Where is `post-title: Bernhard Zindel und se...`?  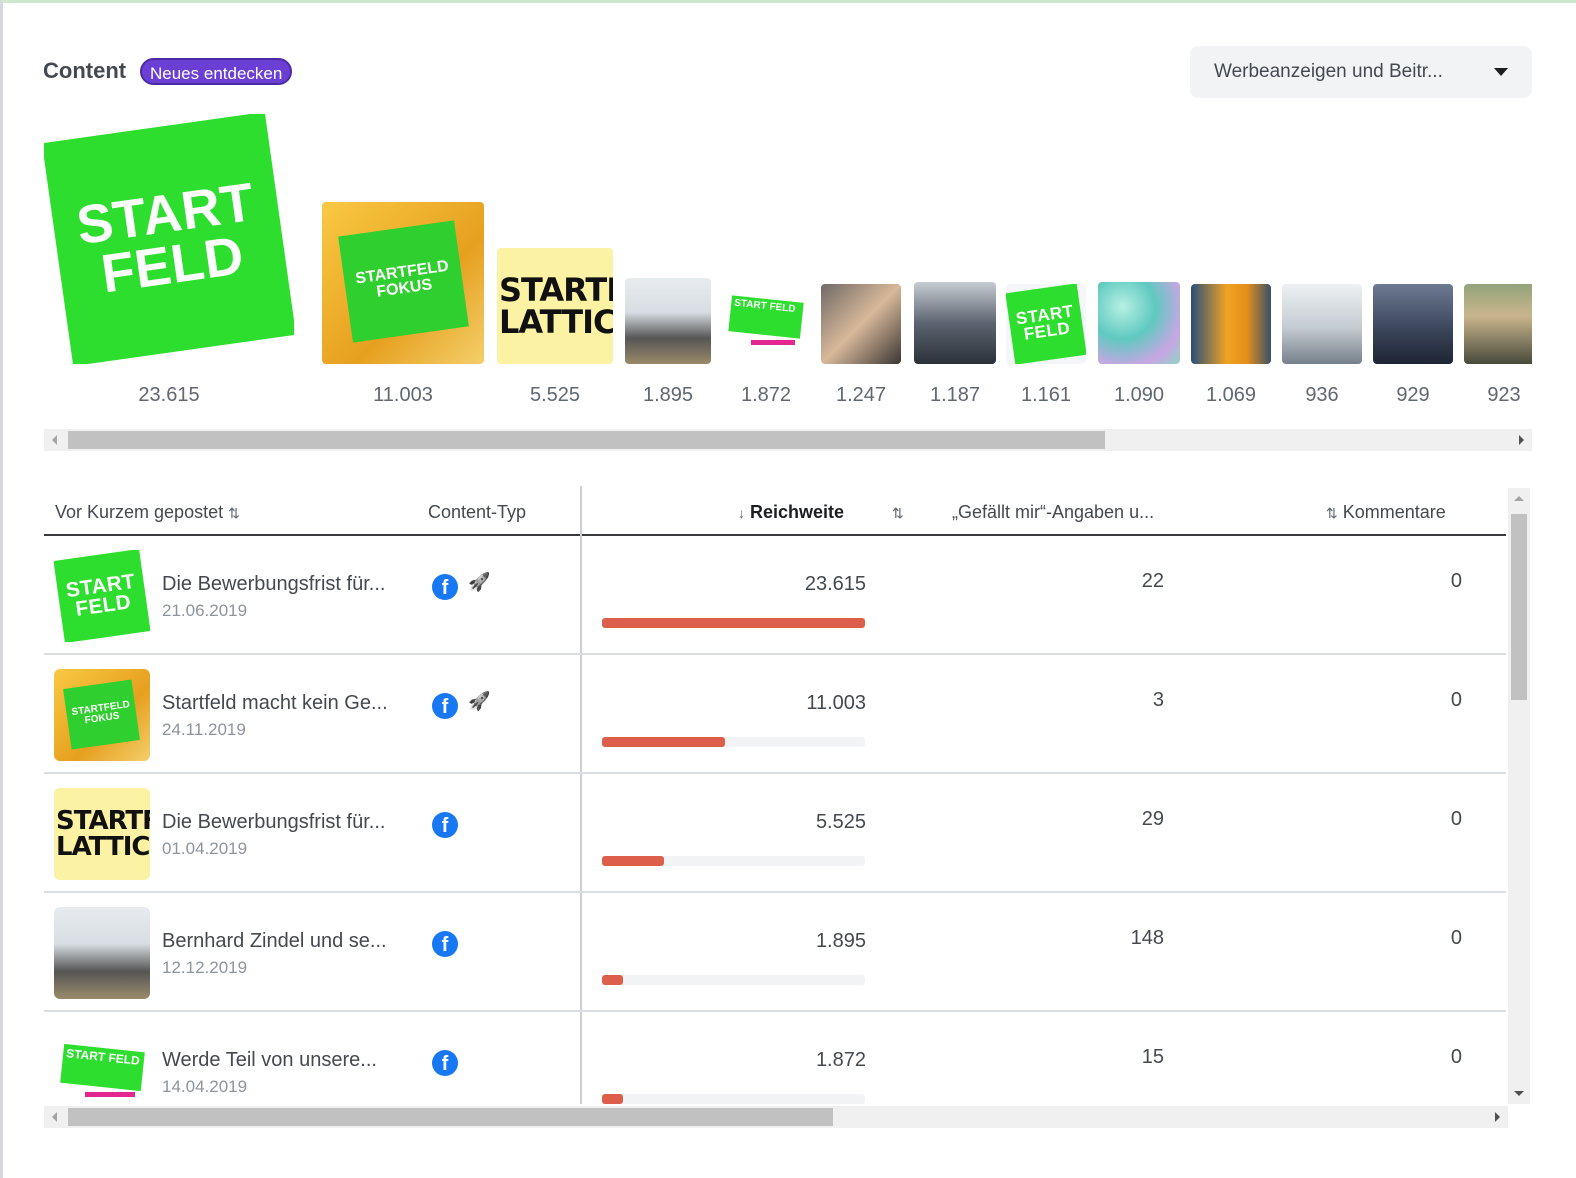
post-title: Bernhard Zindel und se... is located at coordinates (274, 941).